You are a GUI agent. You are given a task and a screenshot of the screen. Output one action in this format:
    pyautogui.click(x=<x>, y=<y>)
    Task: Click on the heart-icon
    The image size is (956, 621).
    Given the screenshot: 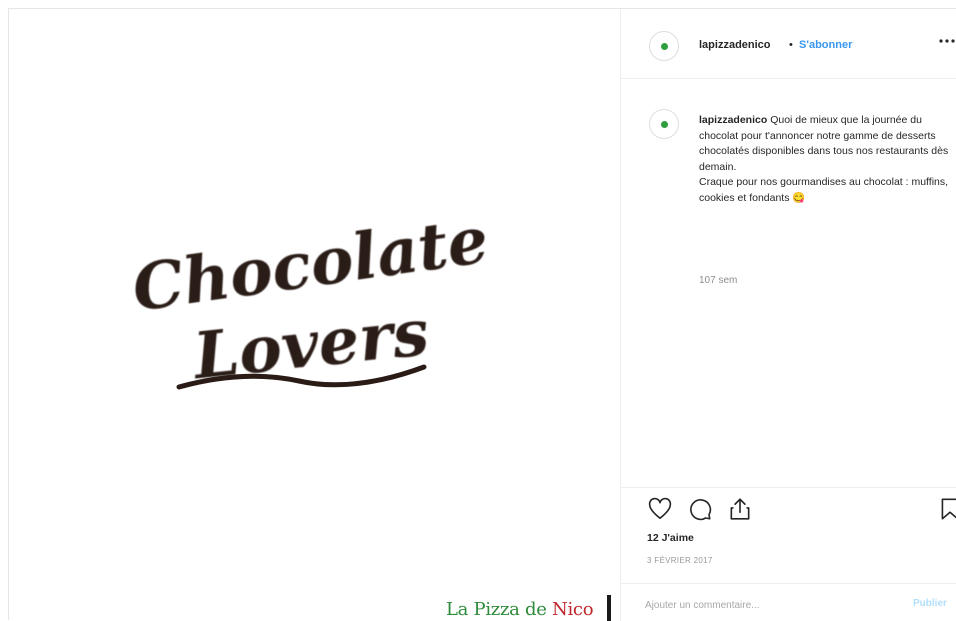 What is the action you would take?
    pyautogui.click(x=660, y=509)
    